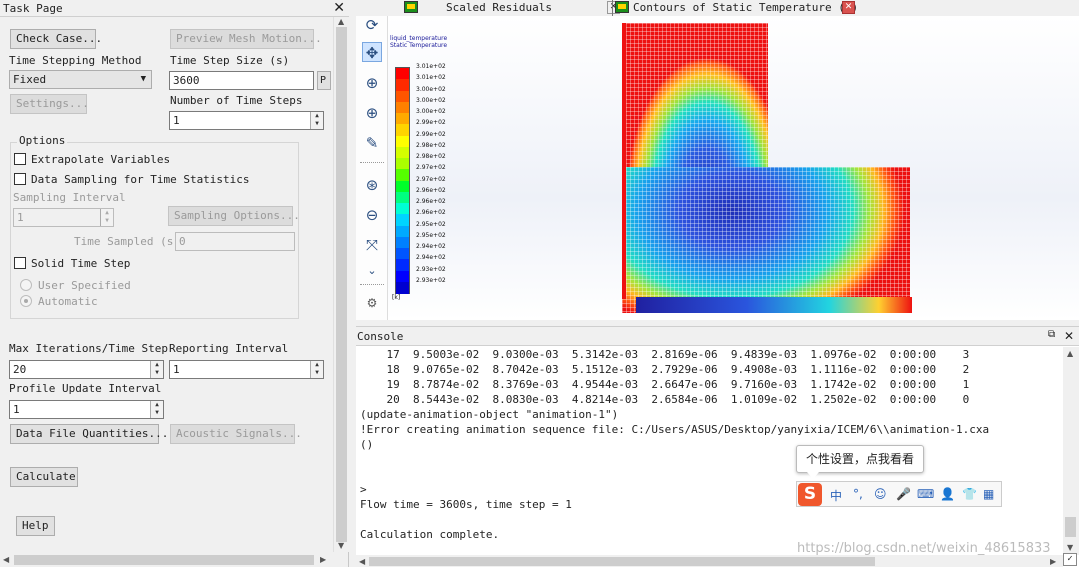  What do you see at coordinates (858, 494) in the screenshot?
I see `punctuation-icon: °,` at bounding box center [858, 494].